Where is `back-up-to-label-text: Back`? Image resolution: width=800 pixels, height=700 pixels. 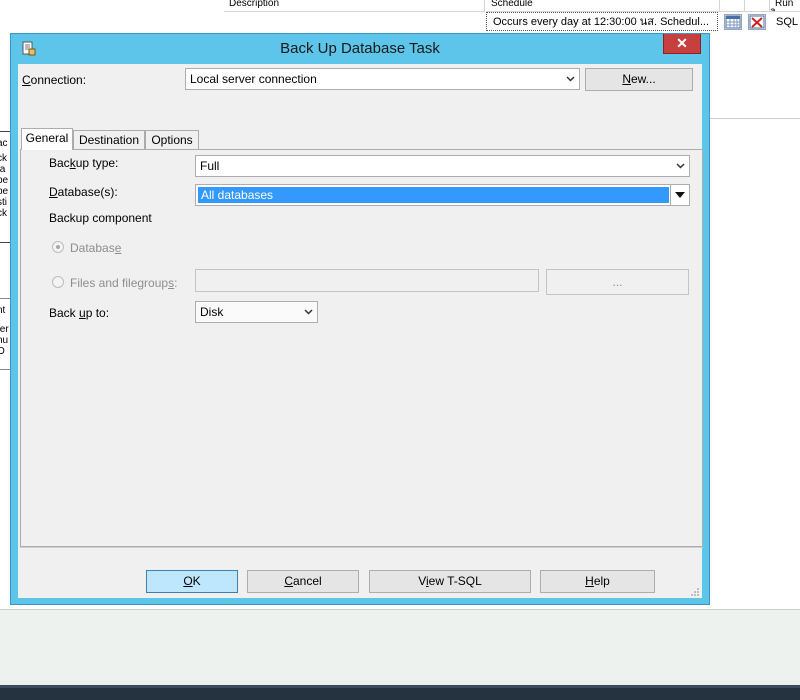 back-up-to-label-text: Back is located at coordinates (64, 313).